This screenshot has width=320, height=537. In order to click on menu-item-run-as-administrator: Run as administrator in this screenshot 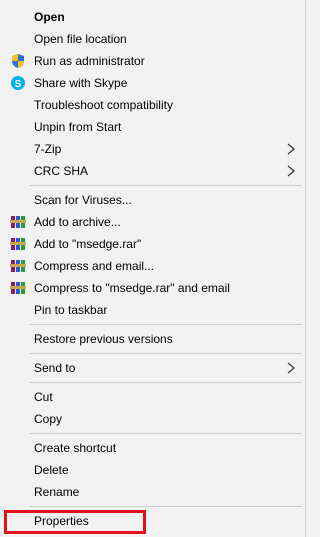, I will do `click(153, 61)`.